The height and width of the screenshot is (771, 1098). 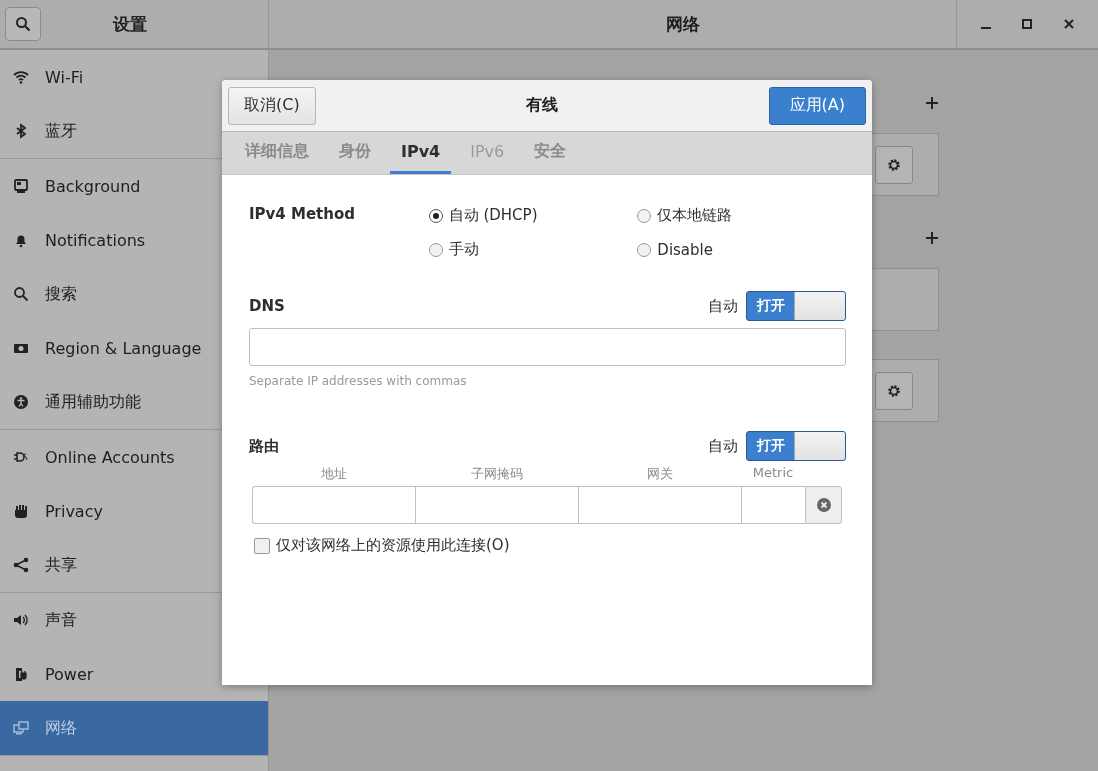 I want to click on delete-button, so click(x=823, y=505).